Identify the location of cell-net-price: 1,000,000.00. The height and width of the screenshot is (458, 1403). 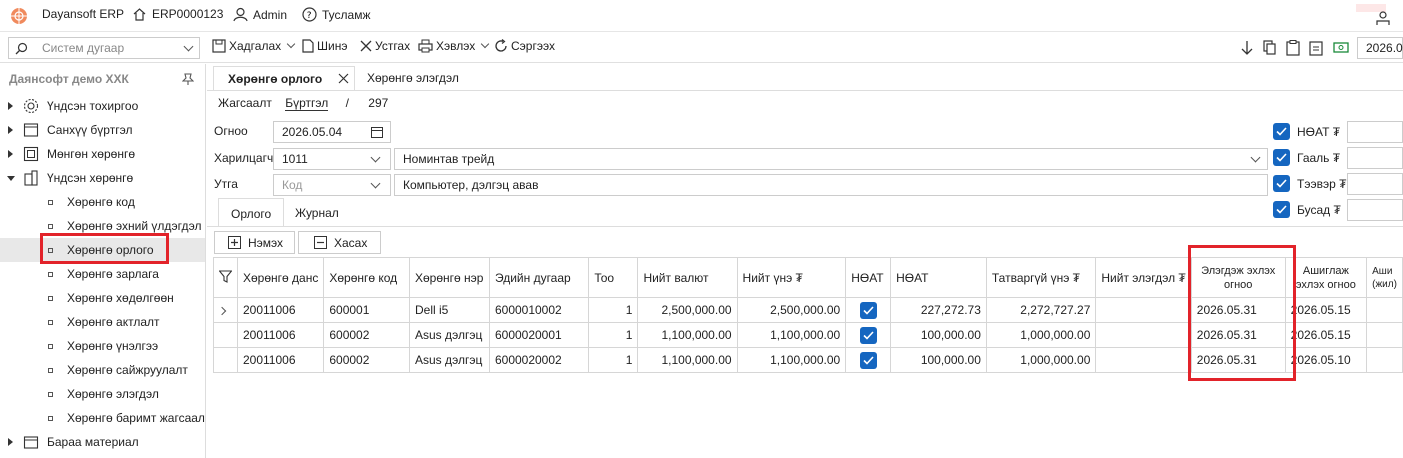
(1041, 360).